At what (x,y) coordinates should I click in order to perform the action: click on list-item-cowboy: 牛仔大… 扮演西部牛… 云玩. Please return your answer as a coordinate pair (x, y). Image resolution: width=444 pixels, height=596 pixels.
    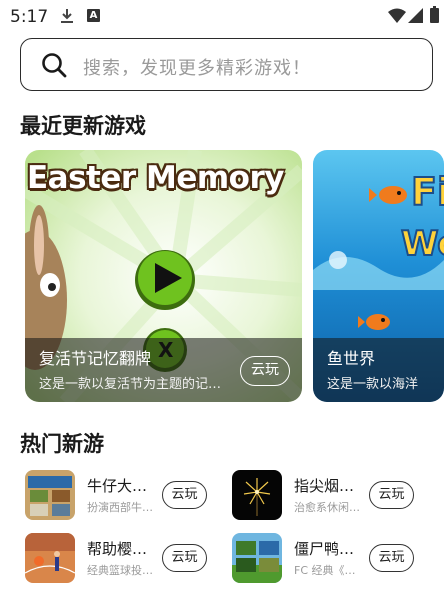
    Looking at the image, I should click on (117, 496).